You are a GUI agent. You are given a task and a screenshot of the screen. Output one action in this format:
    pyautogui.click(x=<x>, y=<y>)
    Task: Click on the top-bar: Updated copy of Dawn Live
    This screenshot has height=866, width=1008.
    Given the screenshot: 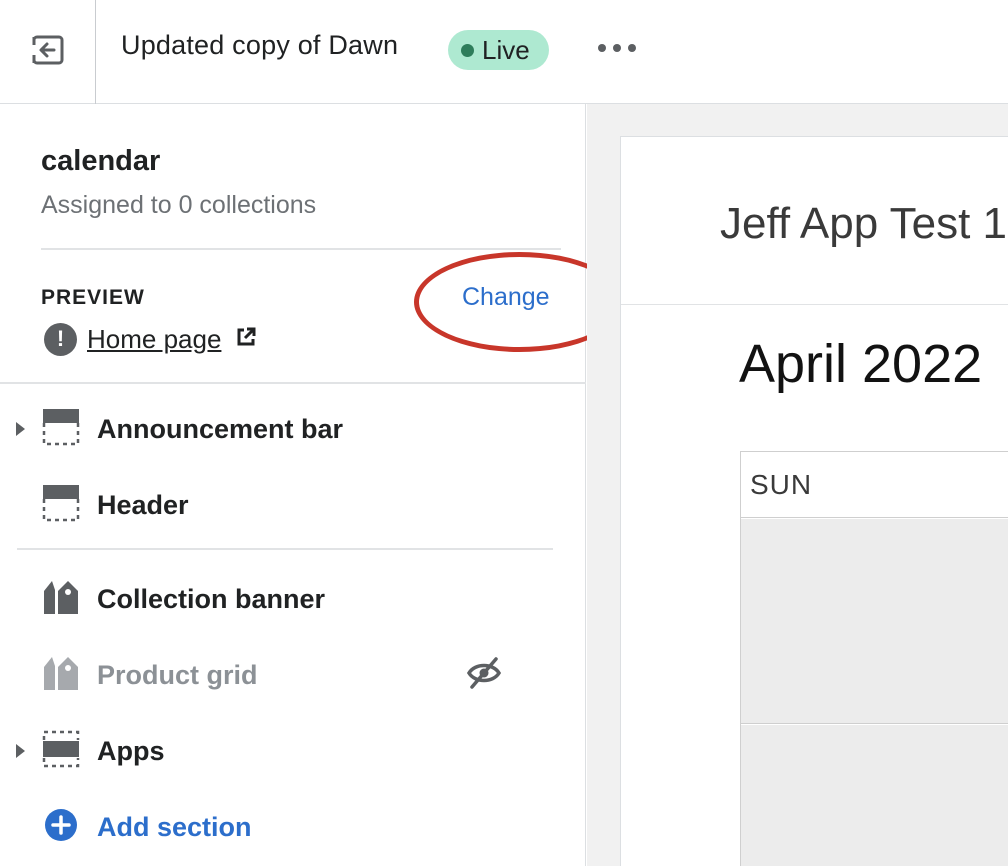 What is the action you would take?
    pyautogui.click(x=504, y=52)
    